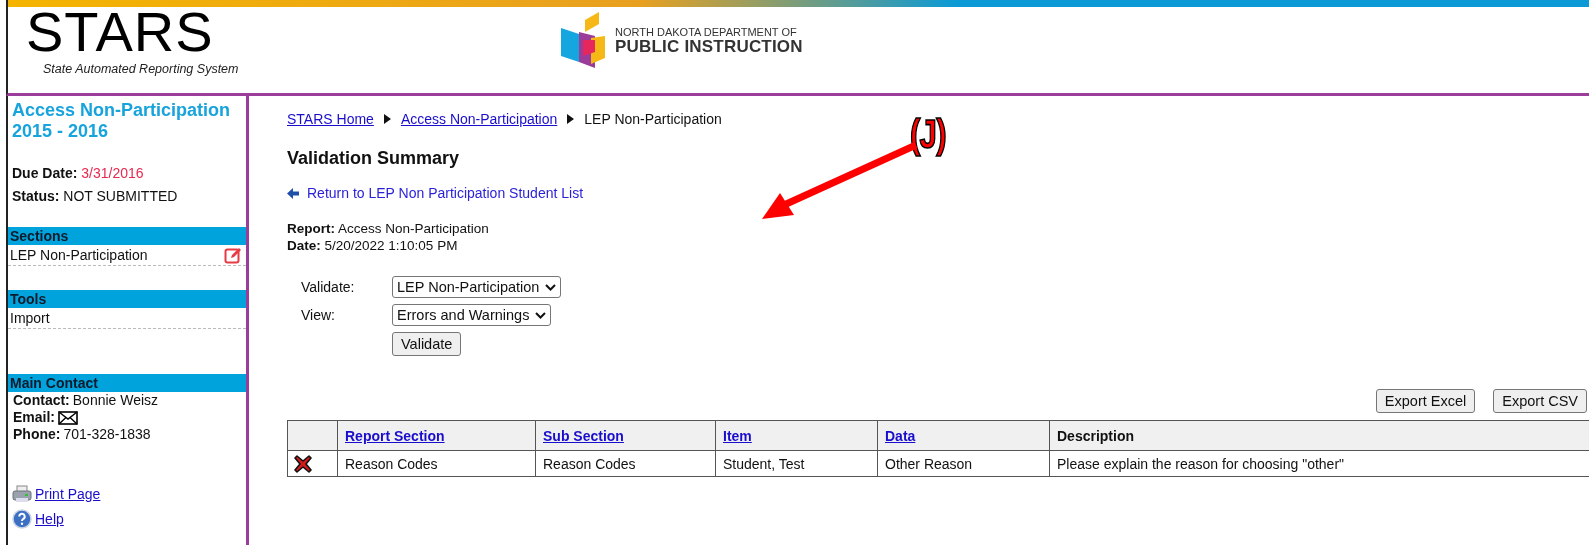 The height and width of the screenshot is (545, 1589). Describe the element at coordinates (796, 463) in the screenshot. I see `table-cell: Student, Test` at that location.